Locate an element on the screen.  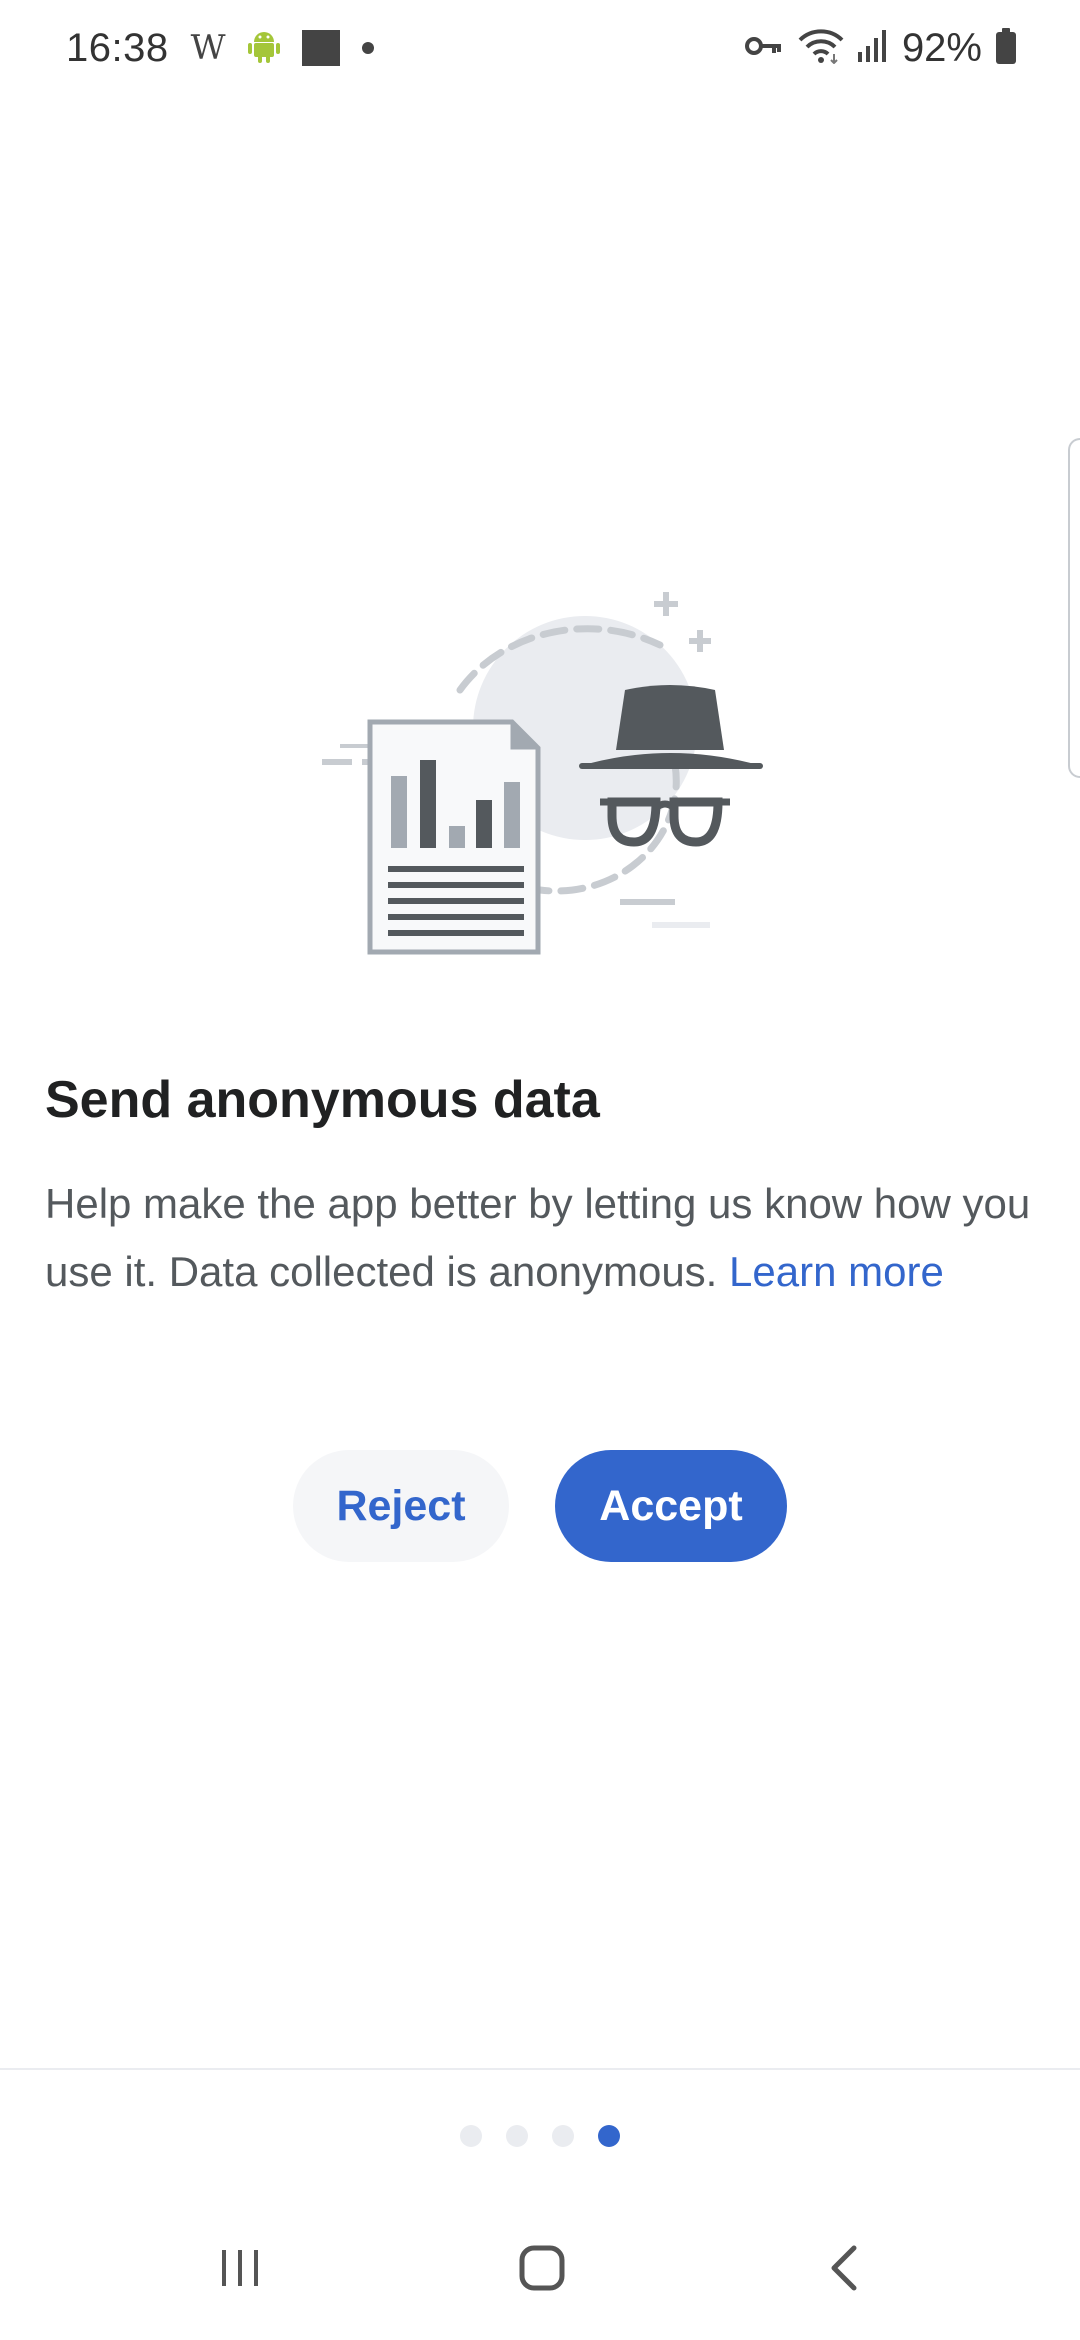
reject-button: Reject is located at coordinates (401, 1506).